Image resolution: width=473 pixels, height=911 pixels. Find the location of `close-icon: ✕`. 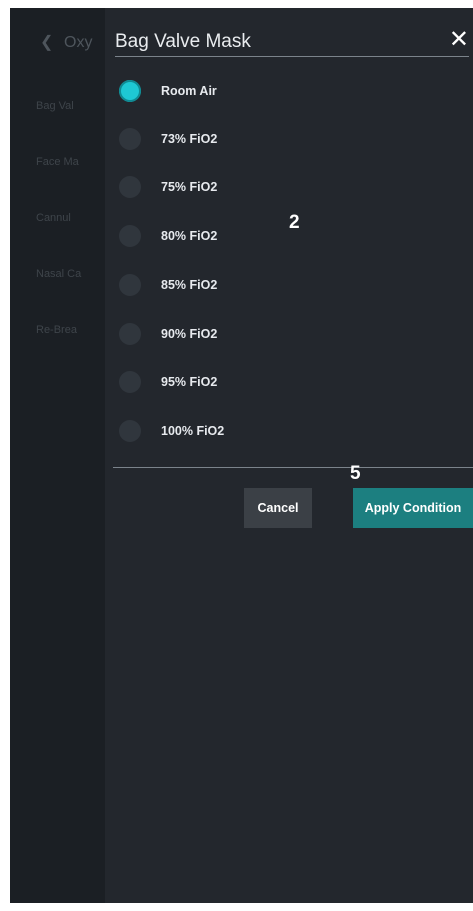

close-icon: ✕ is located at coordinates (459, 40).